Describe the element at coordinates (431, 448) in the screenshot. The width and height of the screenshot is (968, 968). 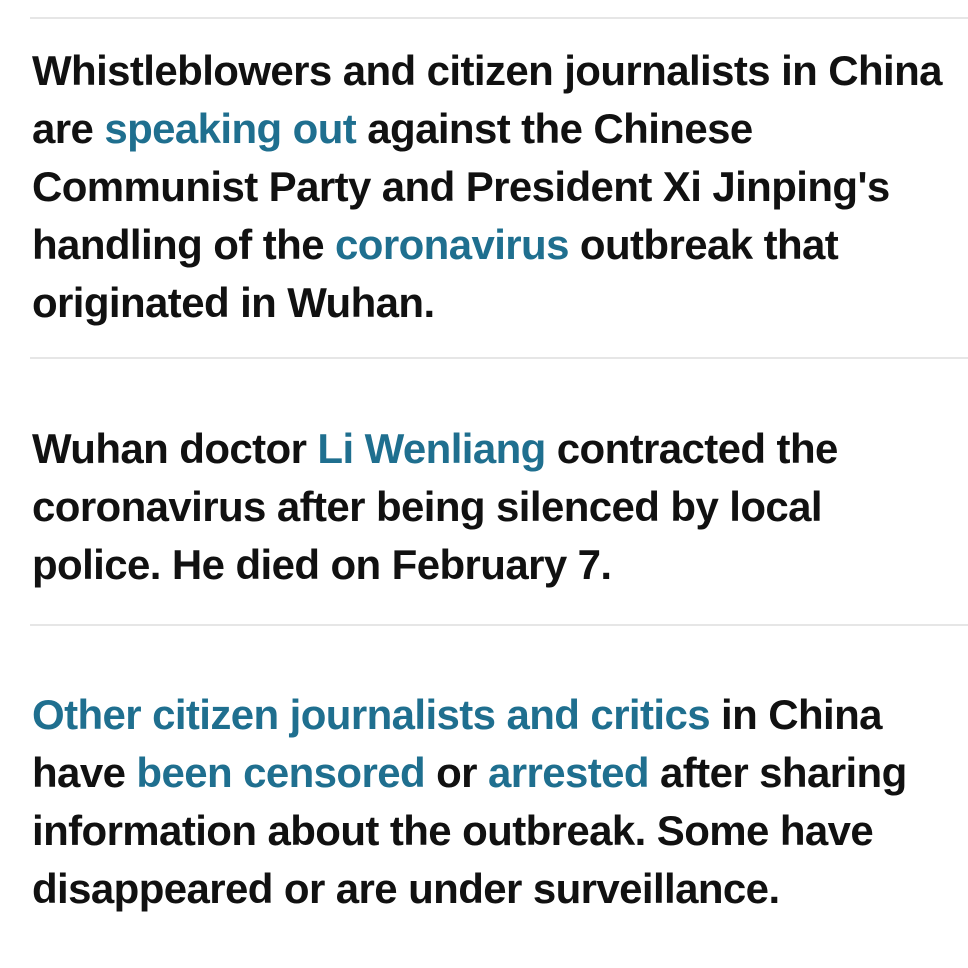
I see `link-li-wenliang: Li Wenliang` at that location.